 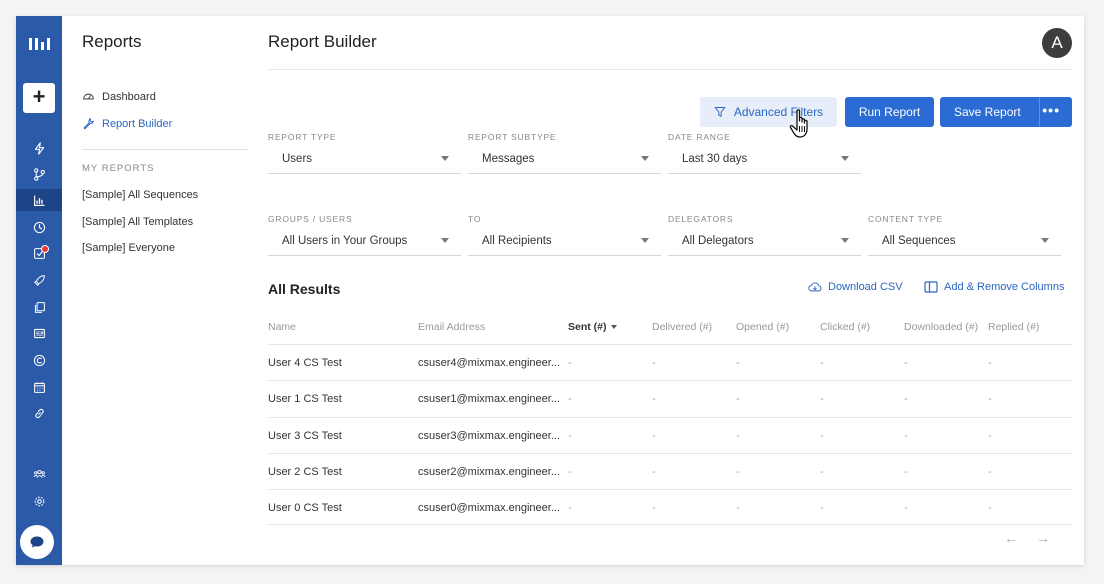 I want to click on wrench-icon, so click(x=88, y=124).